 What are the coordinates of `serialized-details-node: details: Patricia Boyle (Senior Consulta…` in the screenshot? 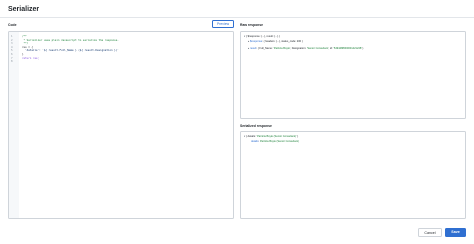 It's located at (275, 141).